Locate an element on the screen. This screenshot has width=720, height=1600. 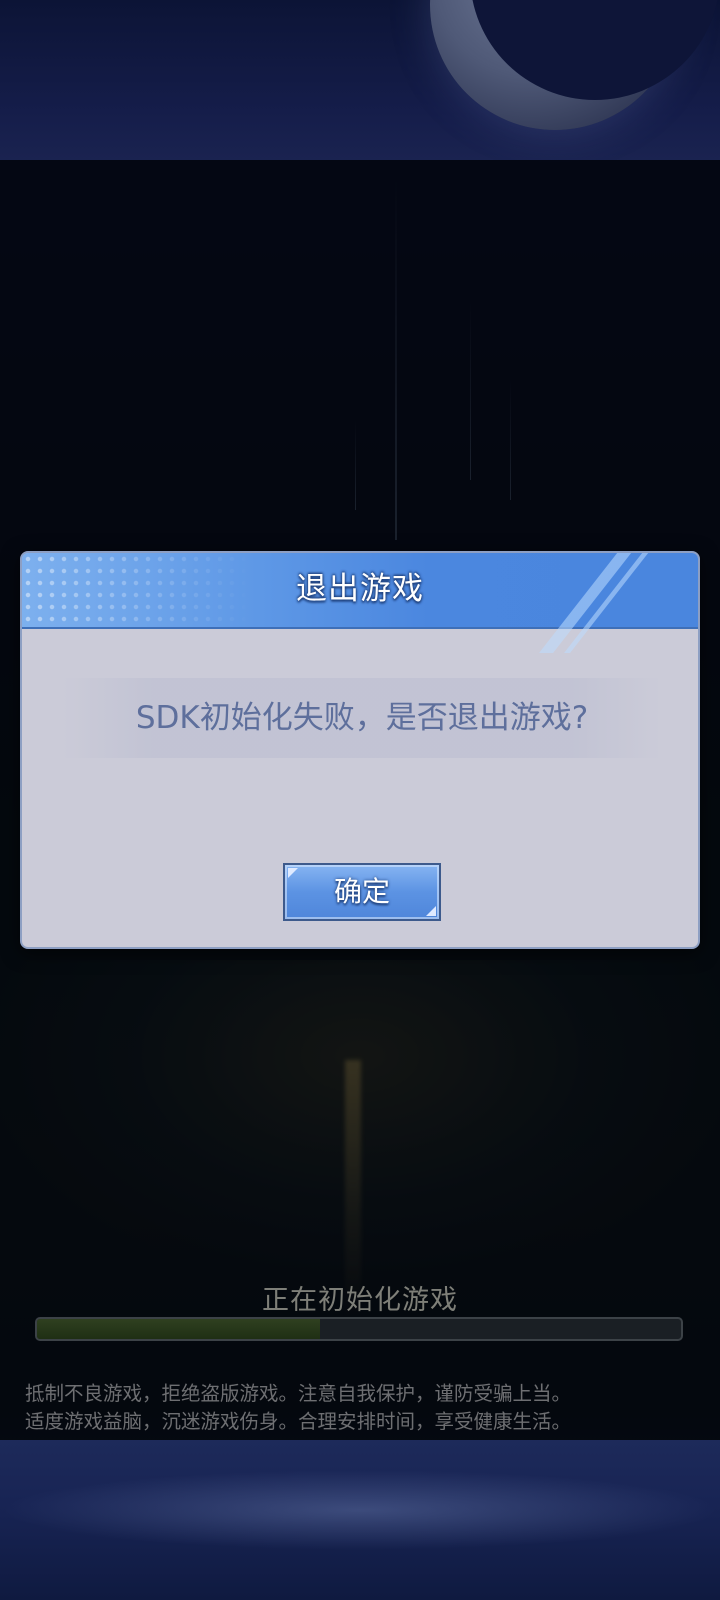
dialog-title: 退出游戏 is located at coordinates (360, 589).